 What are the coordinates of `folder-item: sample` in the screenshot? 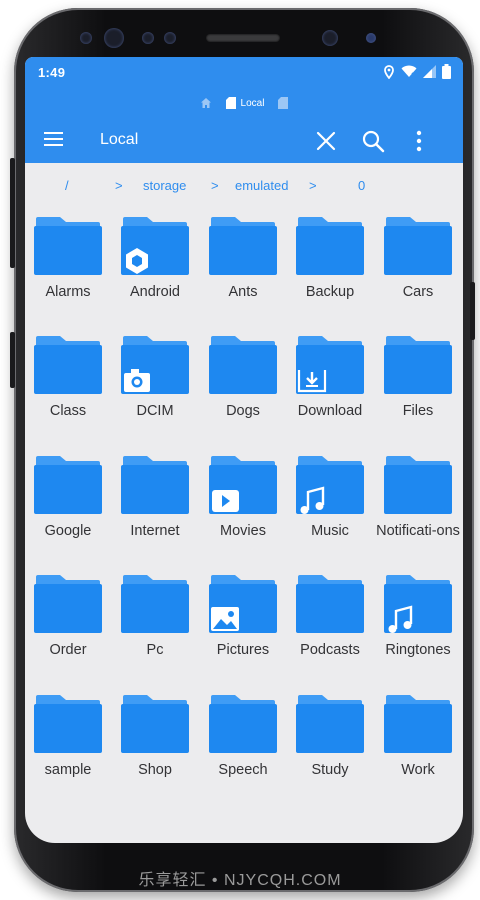 It's located at (68, 737).